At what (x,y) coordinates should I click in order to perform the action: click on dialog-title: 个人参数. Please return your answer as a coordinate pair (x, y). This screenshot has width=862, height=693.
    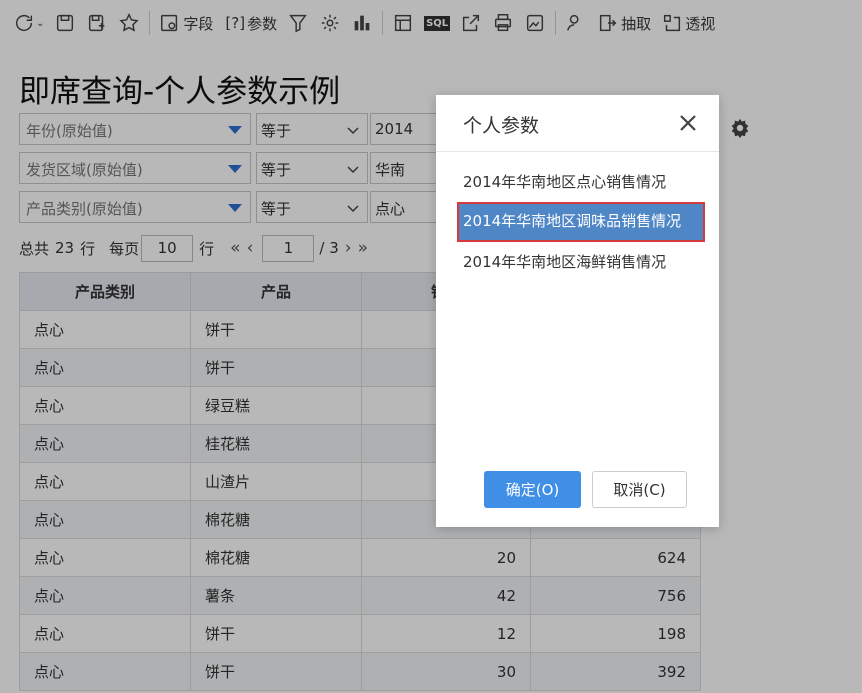
    Looking at the image, I should click on (501, 126).